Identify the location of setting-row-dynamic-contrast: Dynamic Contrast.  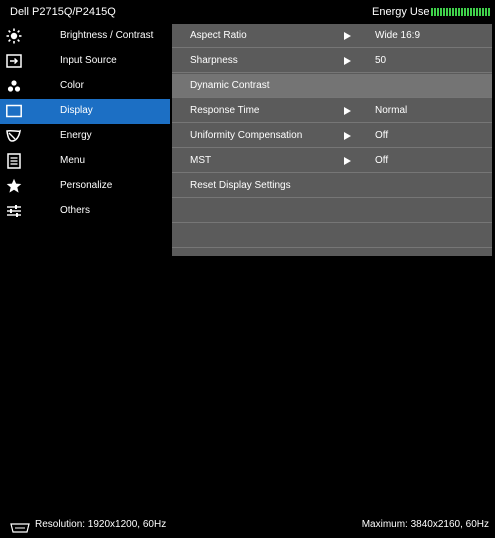
(332, 86).